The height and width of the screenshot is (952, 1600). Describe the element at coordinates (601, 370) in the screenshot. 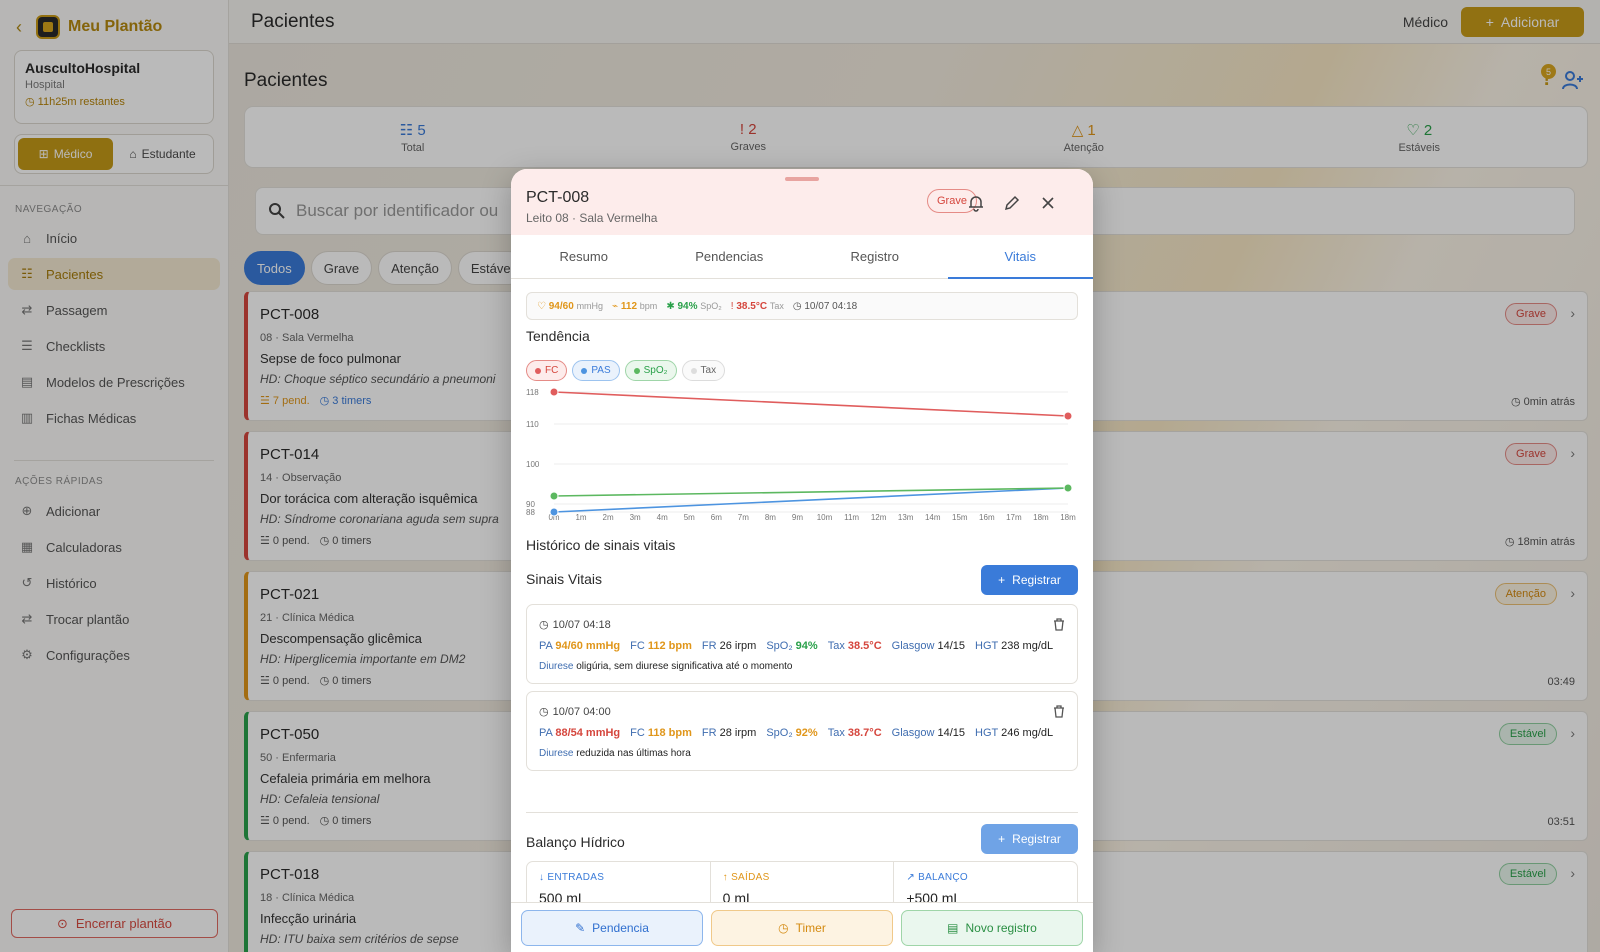

I see `legend-label: PAS` at that location.